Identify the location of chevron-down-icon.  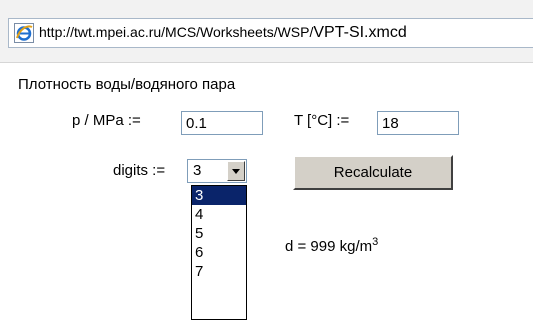
(236, 171).